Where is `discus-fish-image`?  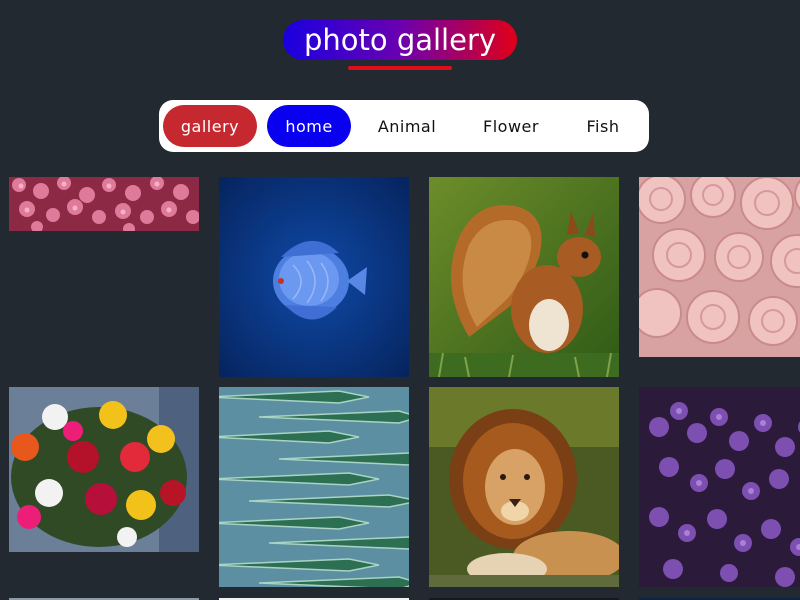
discus-fish-image is located at coordinates (314, 277).